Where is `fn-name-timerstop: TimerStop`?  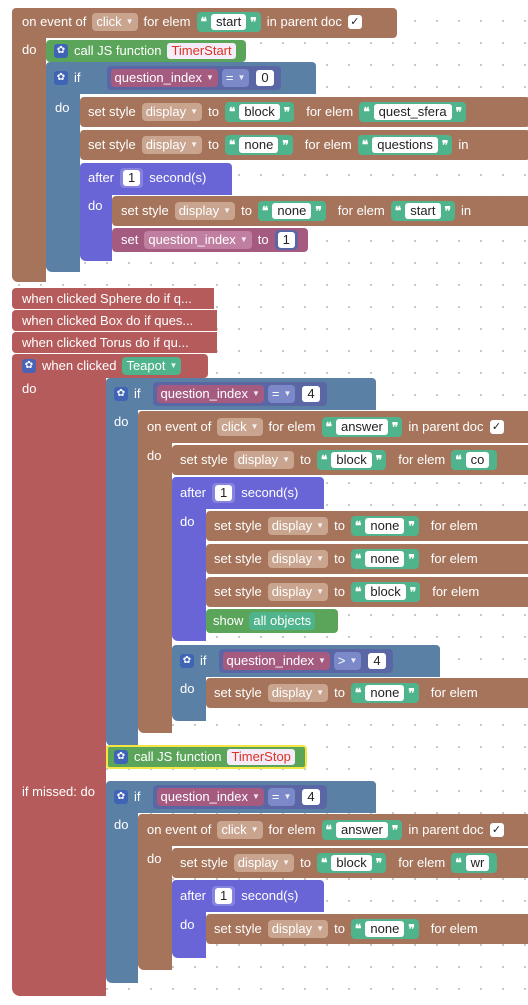 fn-name-timerstop: TimerStop is located at coordinates (261, 757).